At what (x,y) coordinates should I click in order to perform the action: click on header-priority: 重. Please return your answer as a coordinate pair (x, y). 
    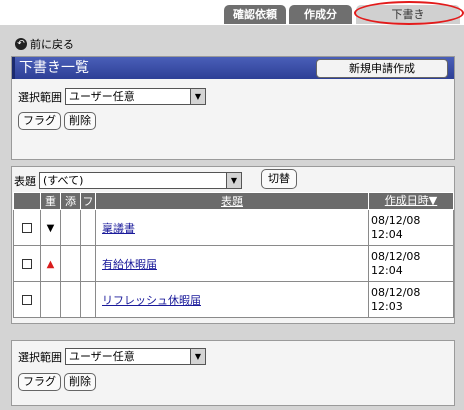
    Looking at the image, I should click on (50, 201).